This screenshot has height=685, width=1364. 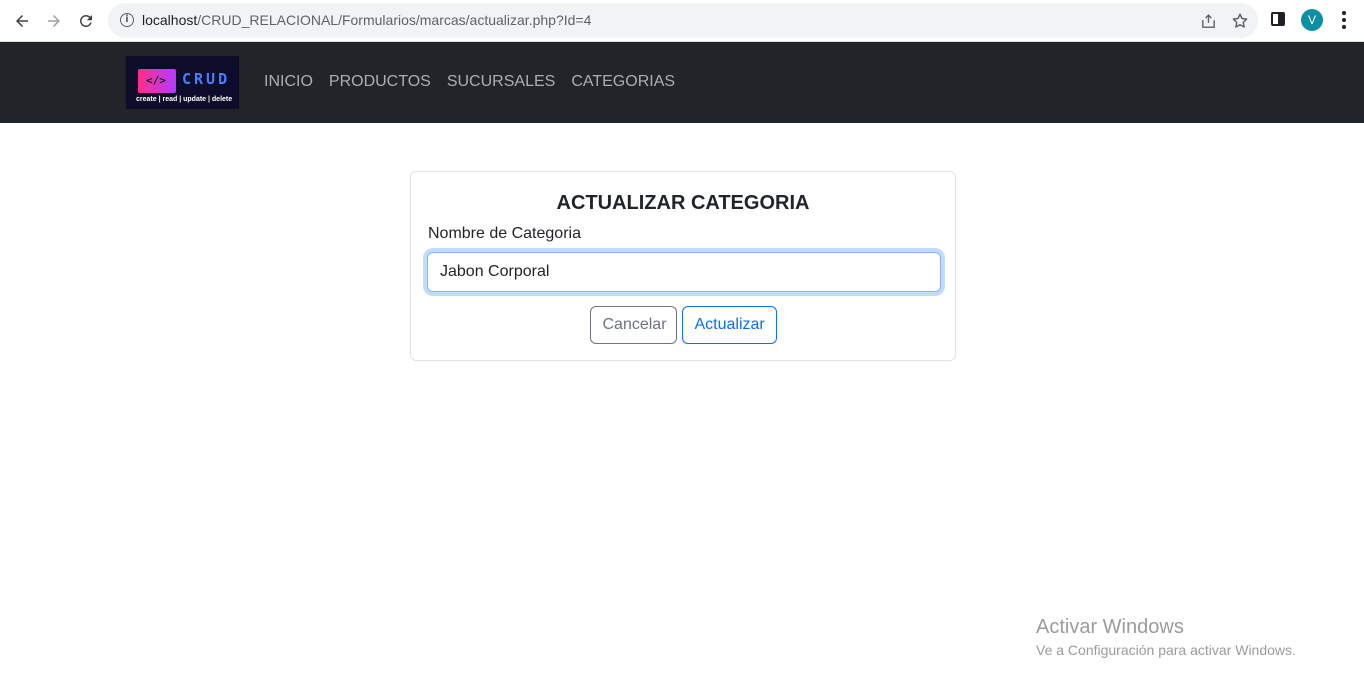 I want to click on share-icon, so click(x=1208, y=21).